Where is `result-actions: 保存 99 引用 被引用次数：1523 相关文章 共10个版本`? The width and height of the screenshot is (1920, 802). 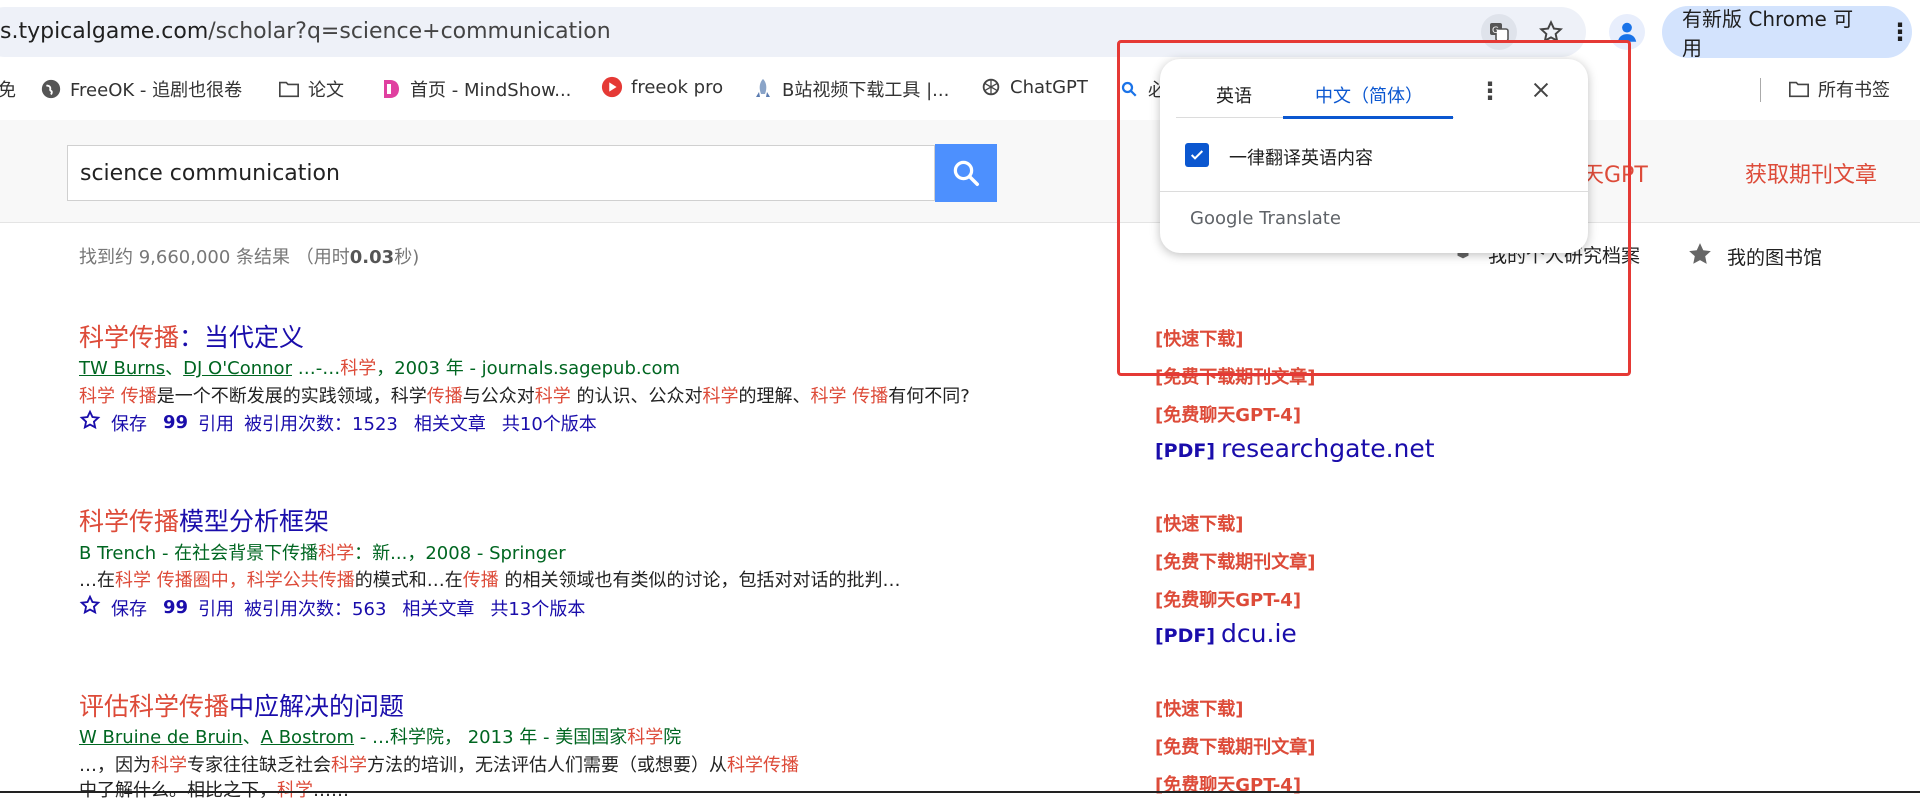 result-actions: 保存 99 引用 被引用次数：1523 相关文章 共10个版本 is located at coordinates (346, 422).